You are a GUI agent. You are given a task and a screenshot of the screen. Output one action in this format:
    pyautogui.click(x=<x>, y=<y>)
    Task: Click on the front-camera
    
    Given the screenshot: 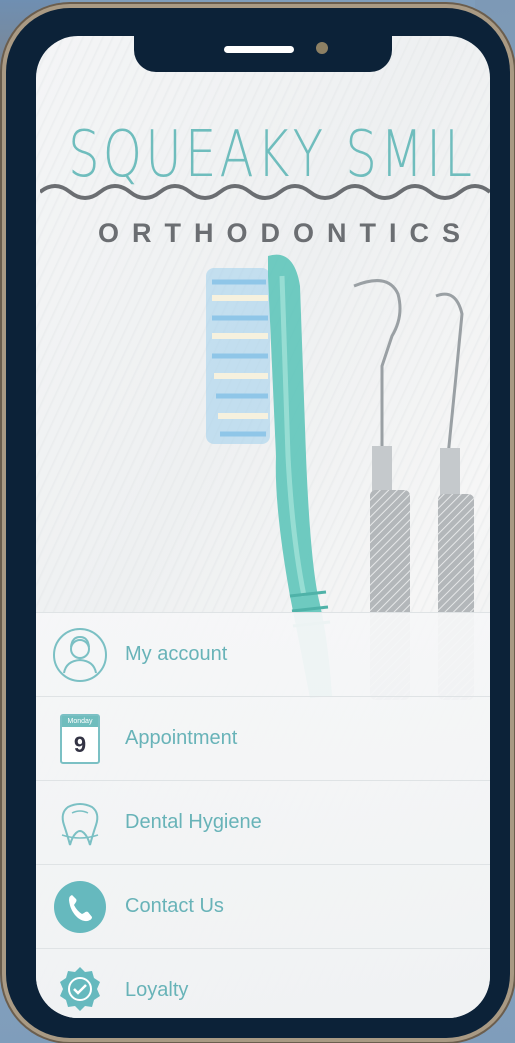 What is the action you would take?
    pyautogui.click(x=322, y=48)
    